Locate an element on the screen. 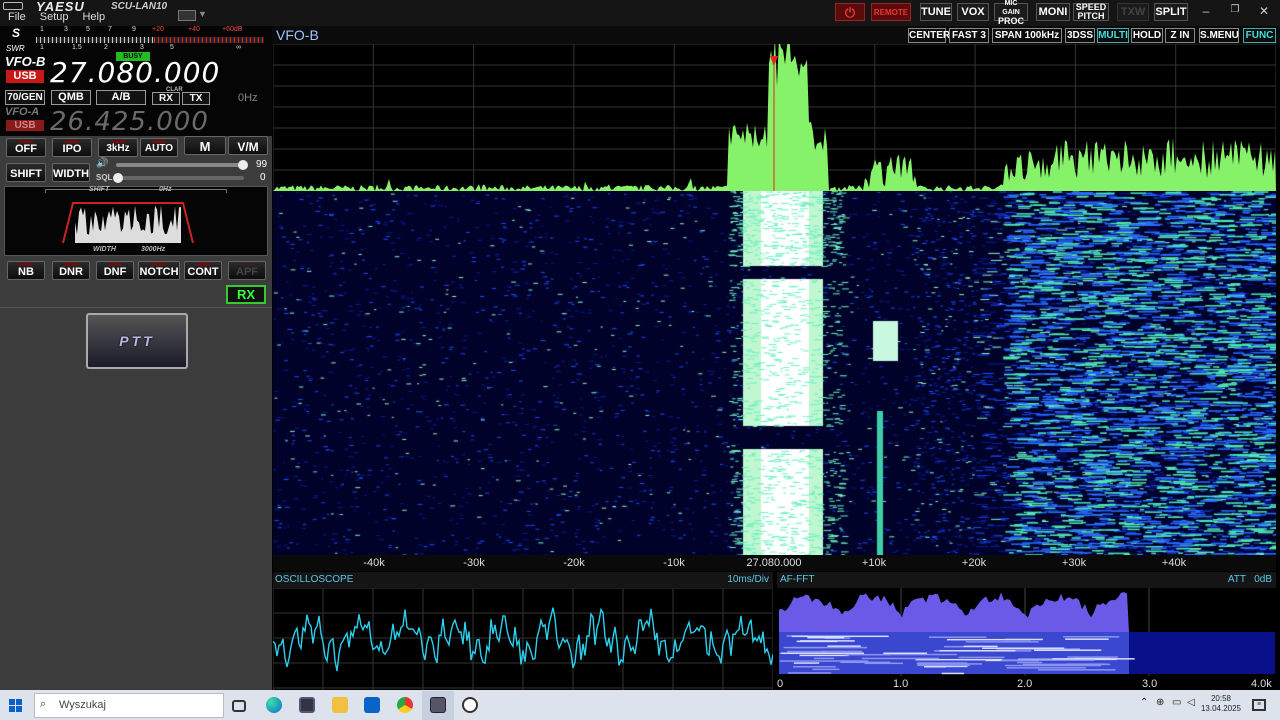  swr-tick: 3 is located at coordinates (142, 47).